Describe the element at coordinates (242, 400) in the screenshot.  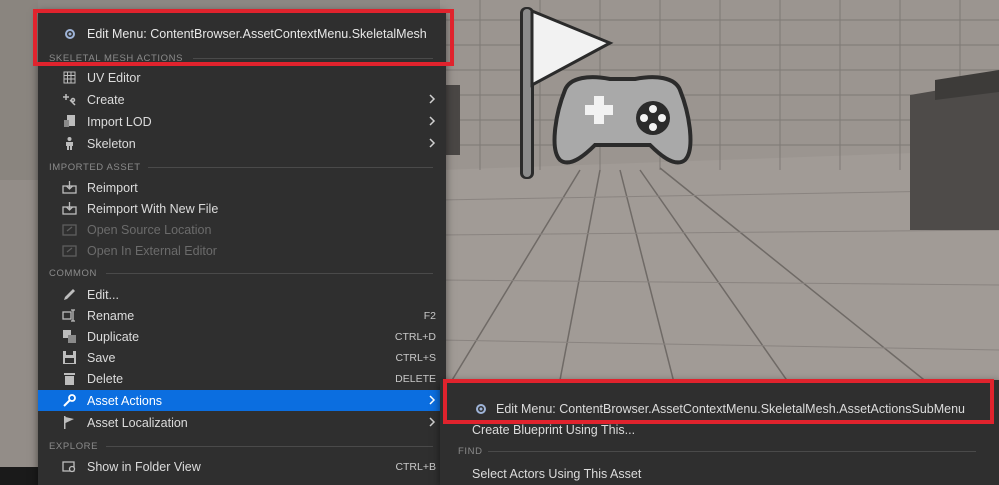
I see `menu-item-asset-actions: Asset Actions` at that location.